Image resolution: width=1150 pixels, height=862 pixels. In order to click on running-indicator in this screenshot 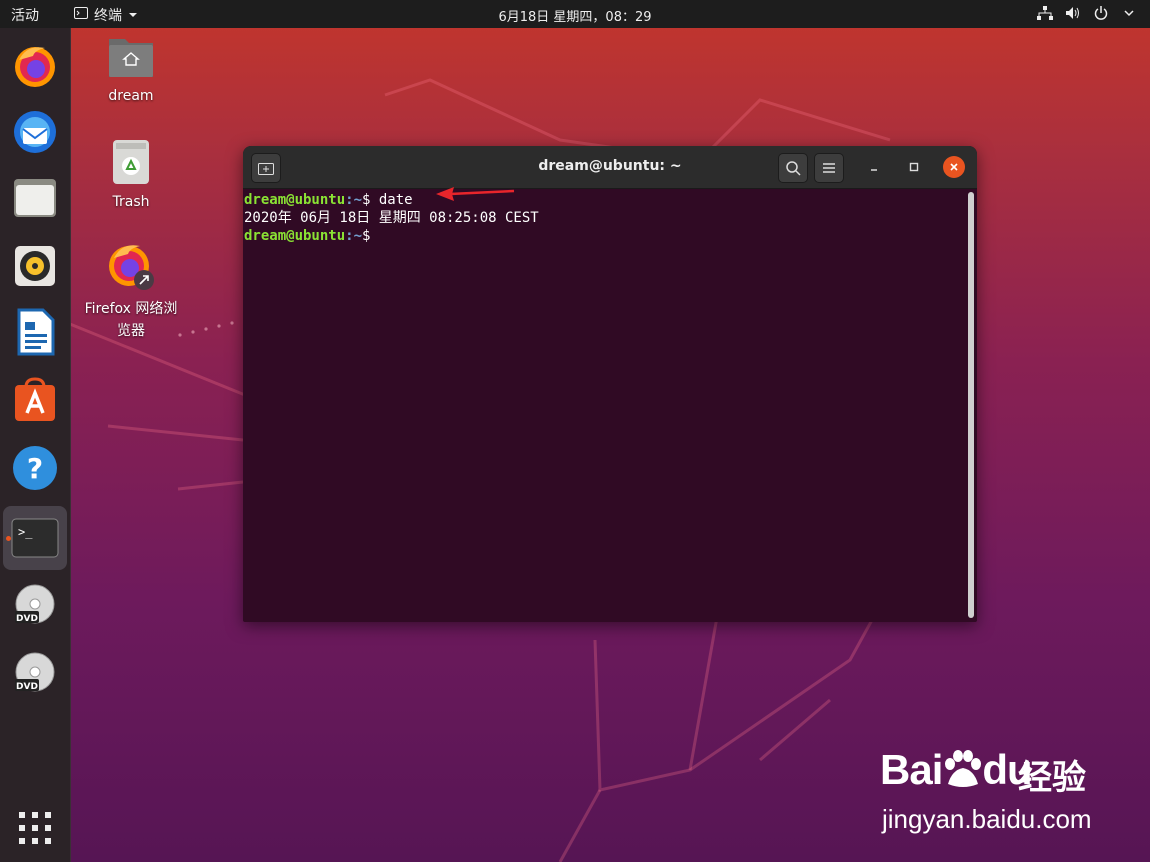, I will do `click(8, 538)`.